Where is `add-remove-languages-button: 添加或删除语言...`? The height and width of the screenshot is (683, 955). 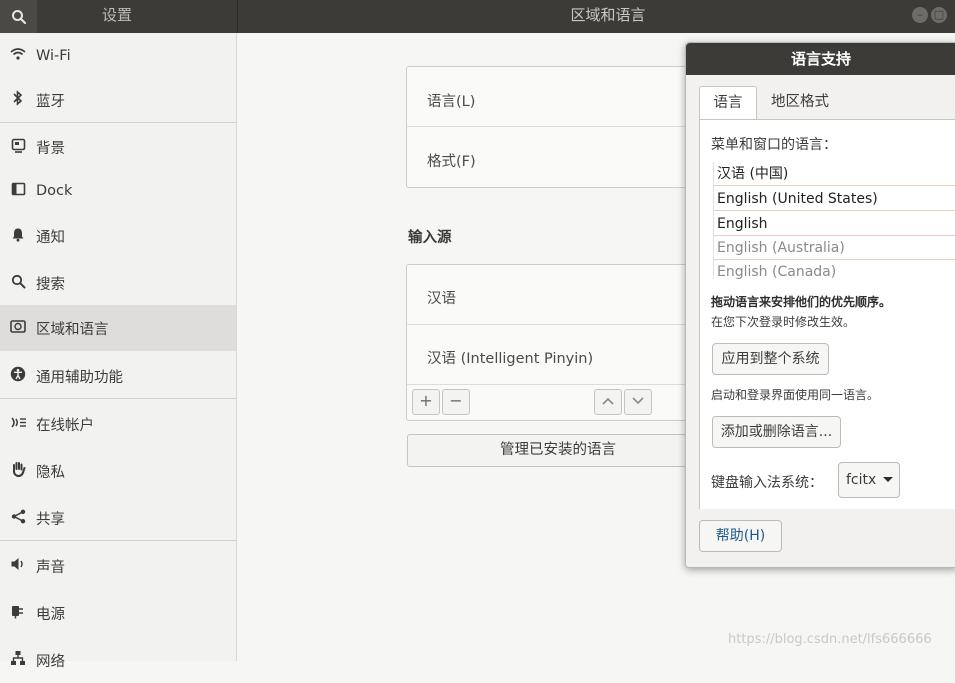
add-remove-languages-button: 添加或删除语言... is located at coordinates (776, 432).